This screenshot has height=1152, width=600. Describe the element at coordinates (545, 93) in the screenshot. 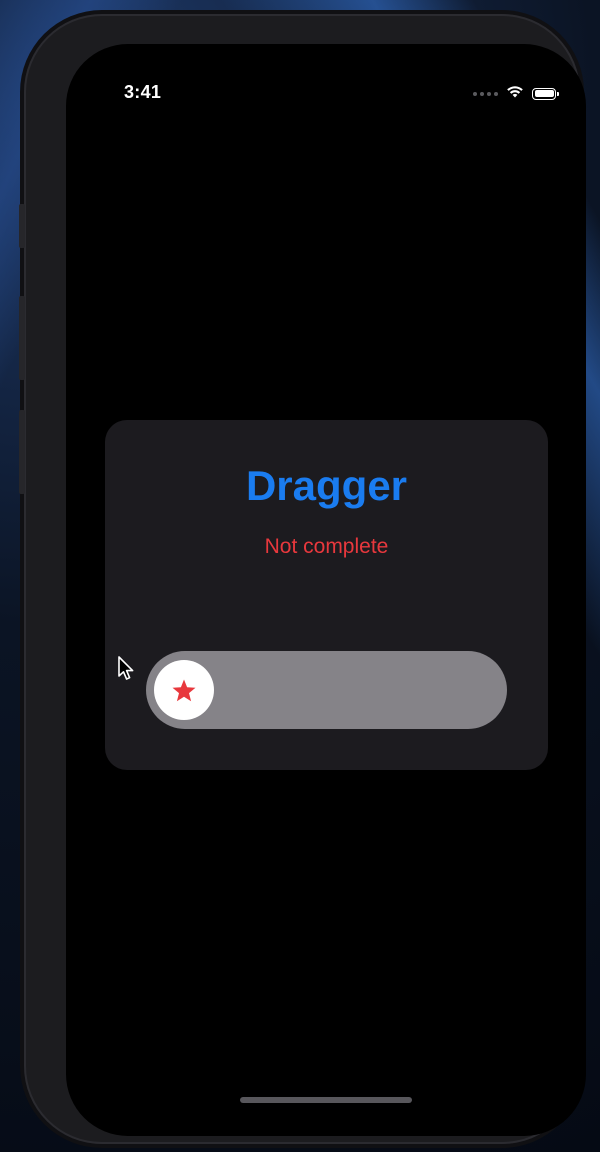

I see `battery-icon` at that location.